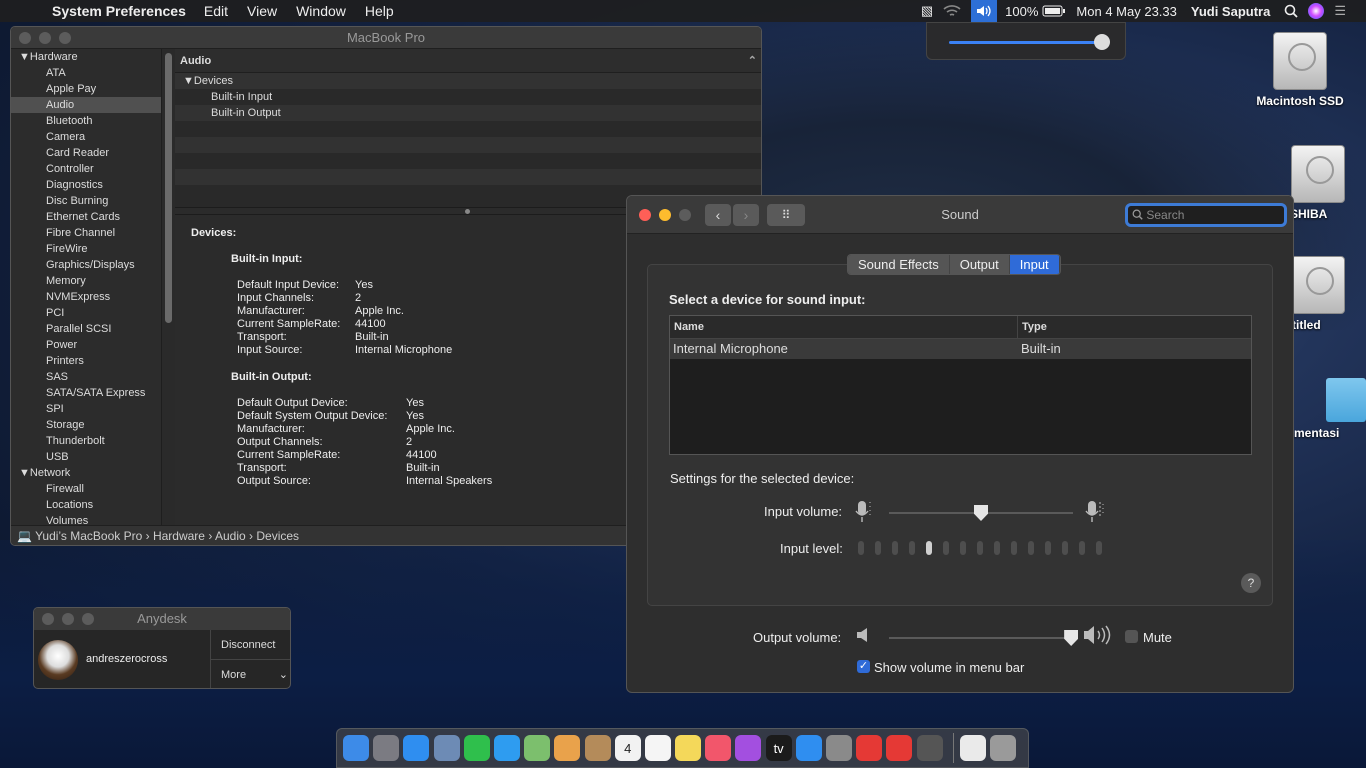 The image size is (1366, 768). Describe the element at coordinates (86, 265) in the screenshot. I see `sidebar-item-graphics-displays: Graphics/Displays` at that location.